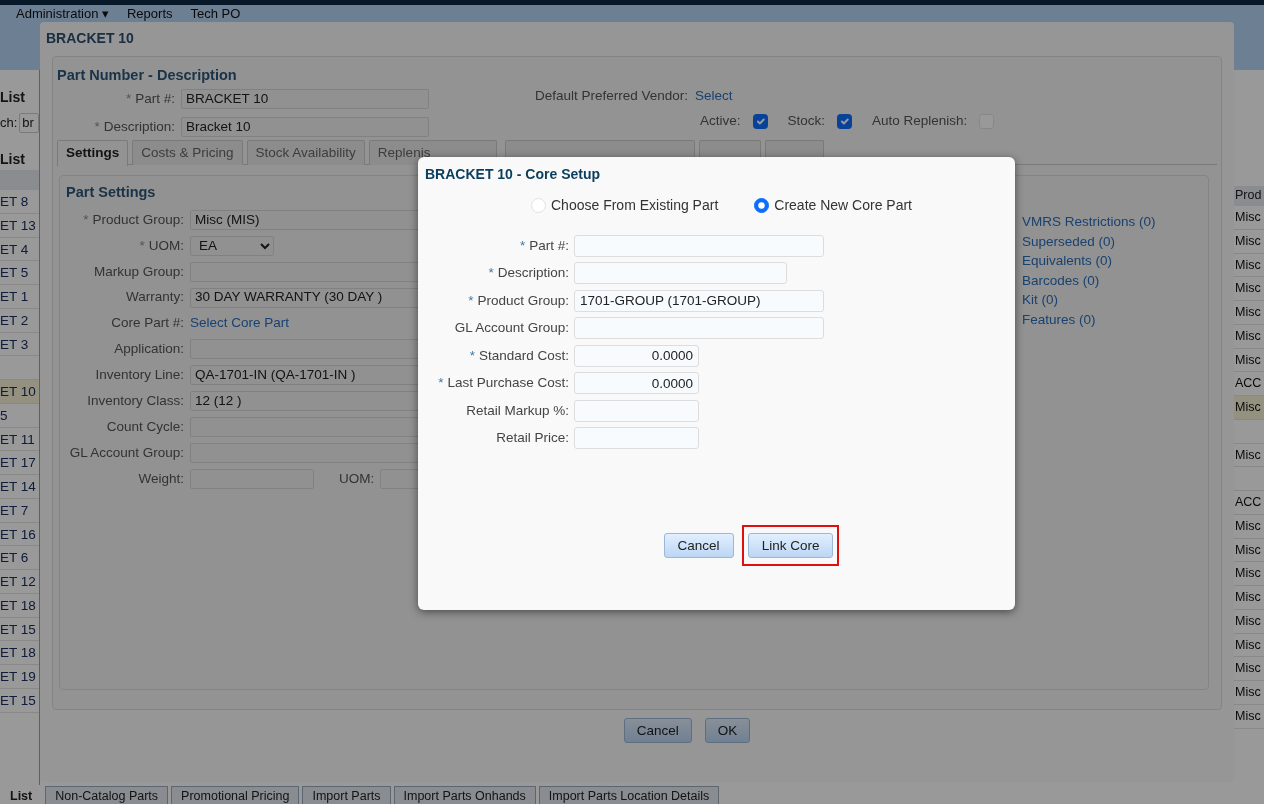 This screenshot has width=1264, height=804. What do you see at coordinates (1249, 196) in the screenshot?
I see `table-header-cell: Prod` at bounding box center [1249, 196].